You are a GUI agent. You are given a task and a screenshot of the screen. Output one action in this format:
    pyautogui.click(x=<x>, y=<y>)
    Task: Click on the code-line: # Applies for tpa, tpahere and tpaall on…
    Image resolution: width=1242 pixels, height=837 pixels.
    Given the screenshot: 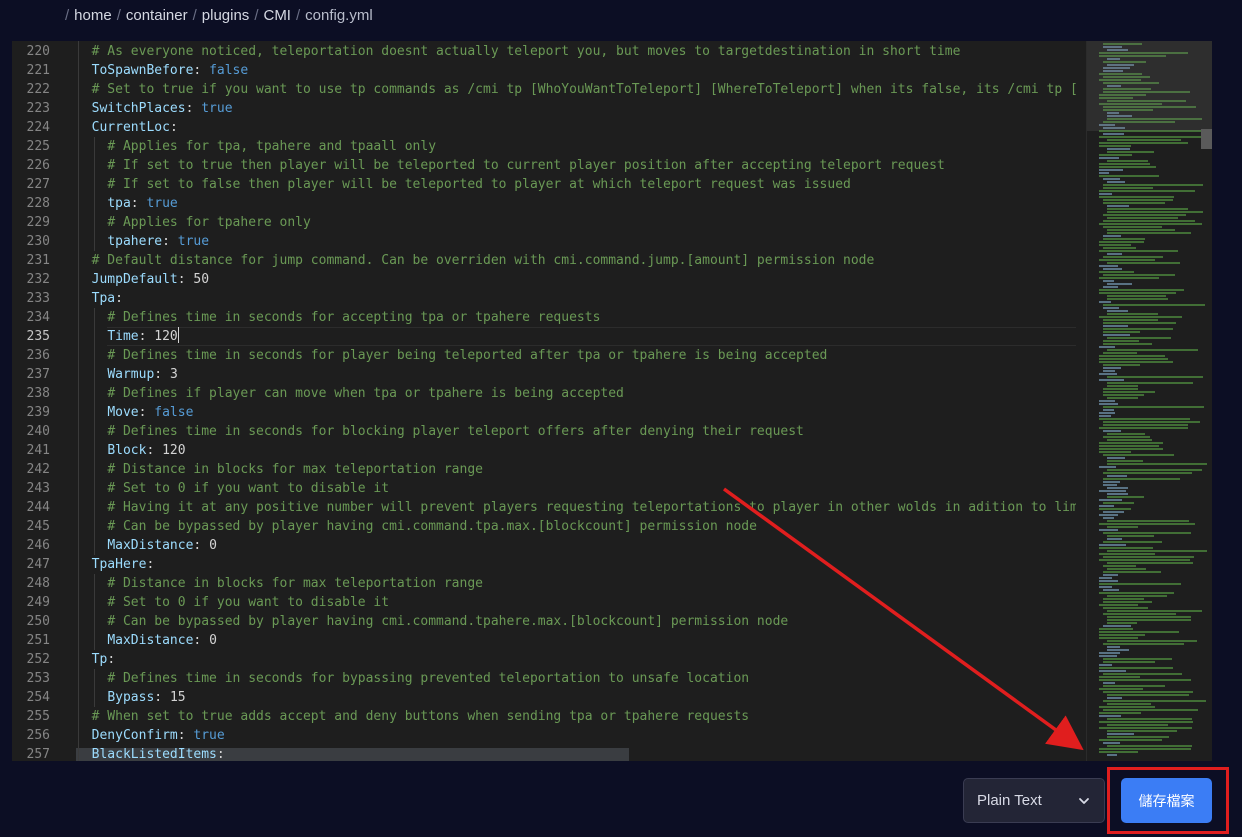 What is the action you would take?
    pyautogui.click(x=591, y=146)
    